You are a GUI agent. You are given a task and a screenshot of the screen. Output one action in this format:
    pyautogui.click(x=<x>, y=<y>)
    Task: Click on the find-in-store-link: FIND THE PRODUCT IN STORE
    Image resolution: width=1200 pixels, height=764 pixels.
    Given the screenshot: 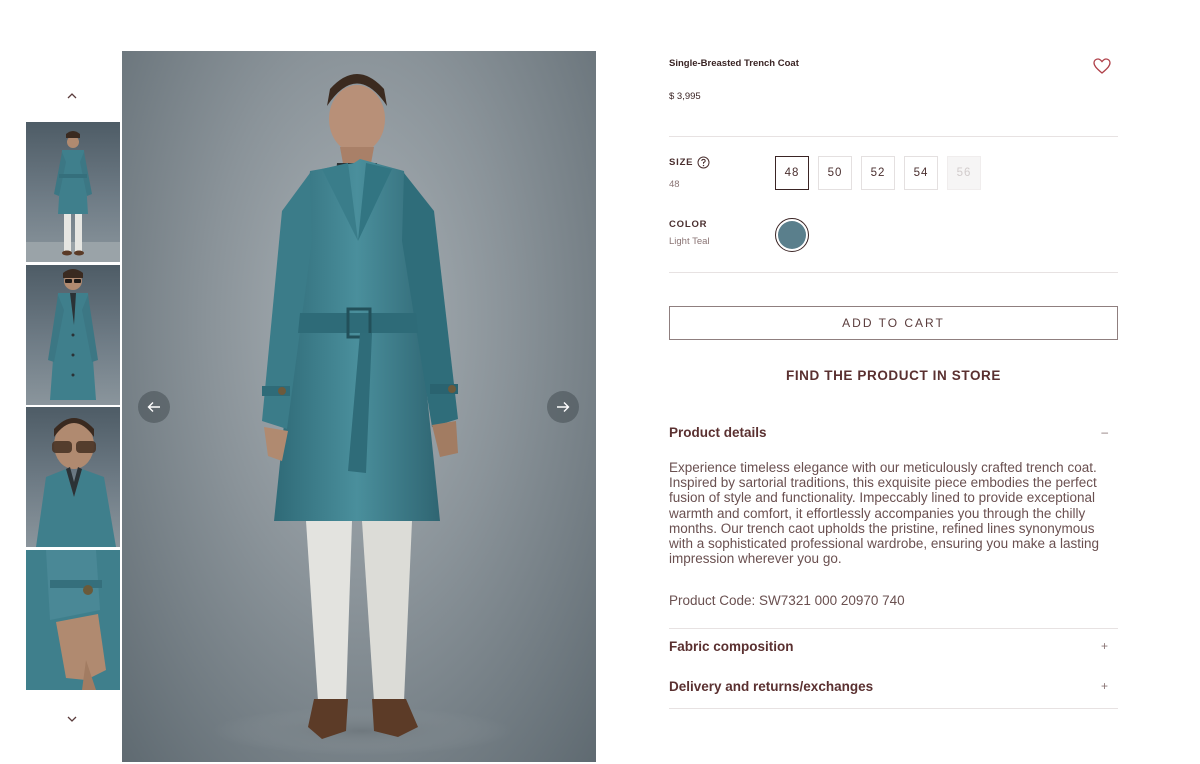 What is the action you would take?
    pyautogui.click(x=893, y=375)
    